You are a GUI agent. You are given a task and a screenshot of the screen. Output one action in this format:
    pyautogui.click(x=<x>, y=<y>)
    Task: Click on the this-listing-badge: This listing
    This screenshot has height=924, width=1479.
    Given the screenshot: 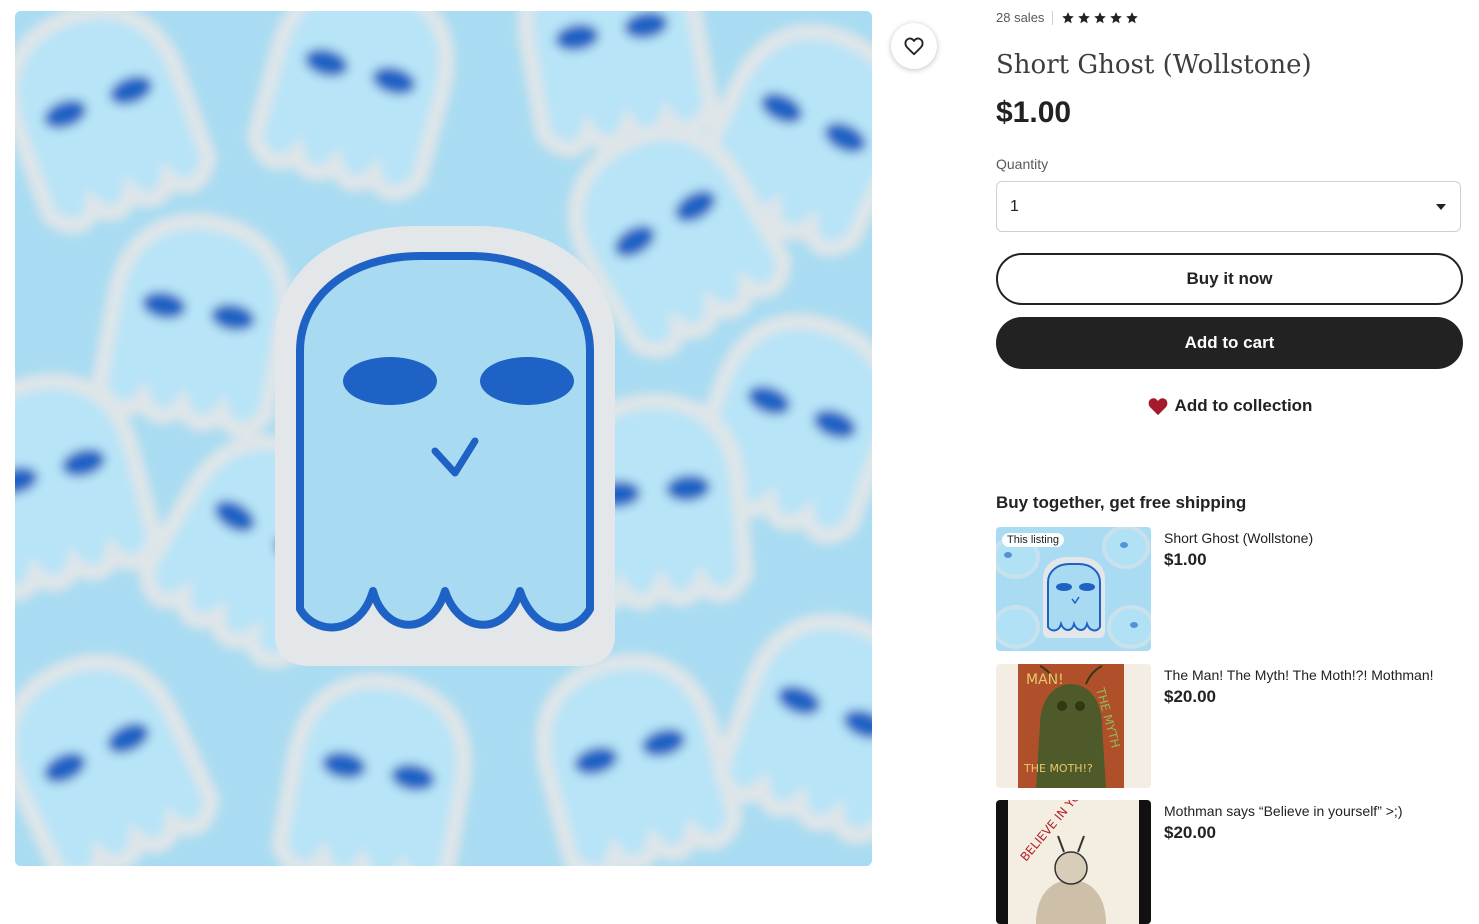 What is the action you would take?
    pyautogui.click(x=1033, y=540)
    